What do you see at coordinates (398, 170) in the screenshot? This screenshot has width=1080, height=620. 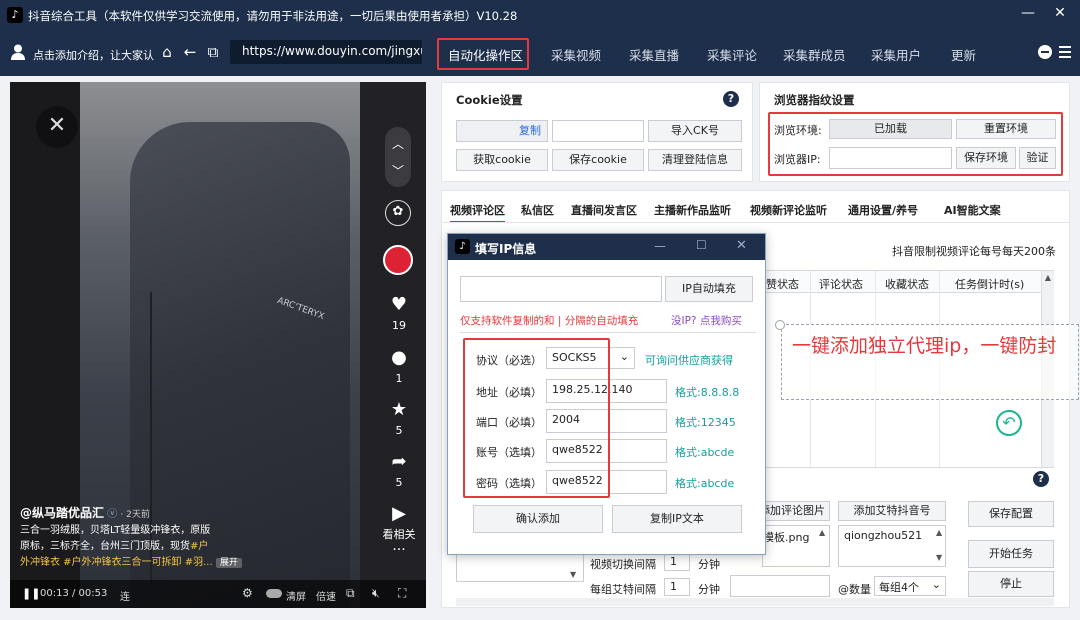 I see `chevron-down-icon: ﹀` at bounding box center [398, 170].